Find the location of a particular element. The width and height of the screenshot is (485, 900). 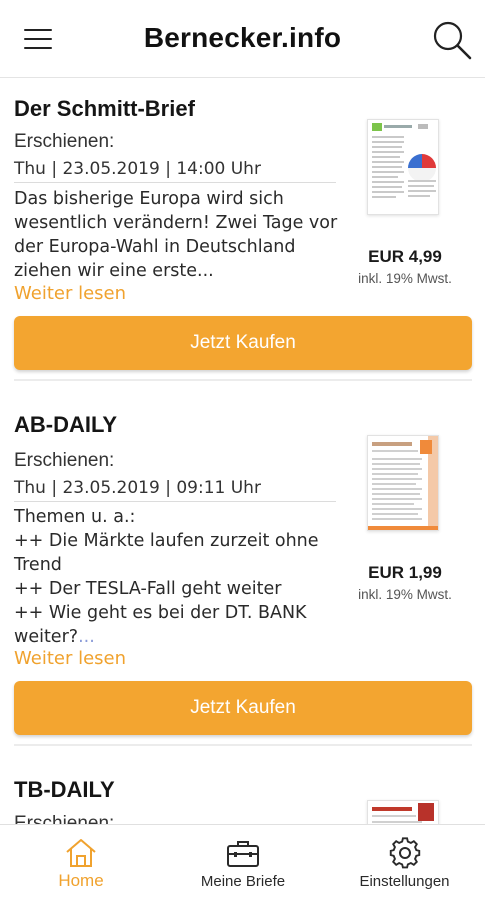

published-date: Thu | 23.05.2019 | 09:11 Uhr is located at coordinates (175, 490).